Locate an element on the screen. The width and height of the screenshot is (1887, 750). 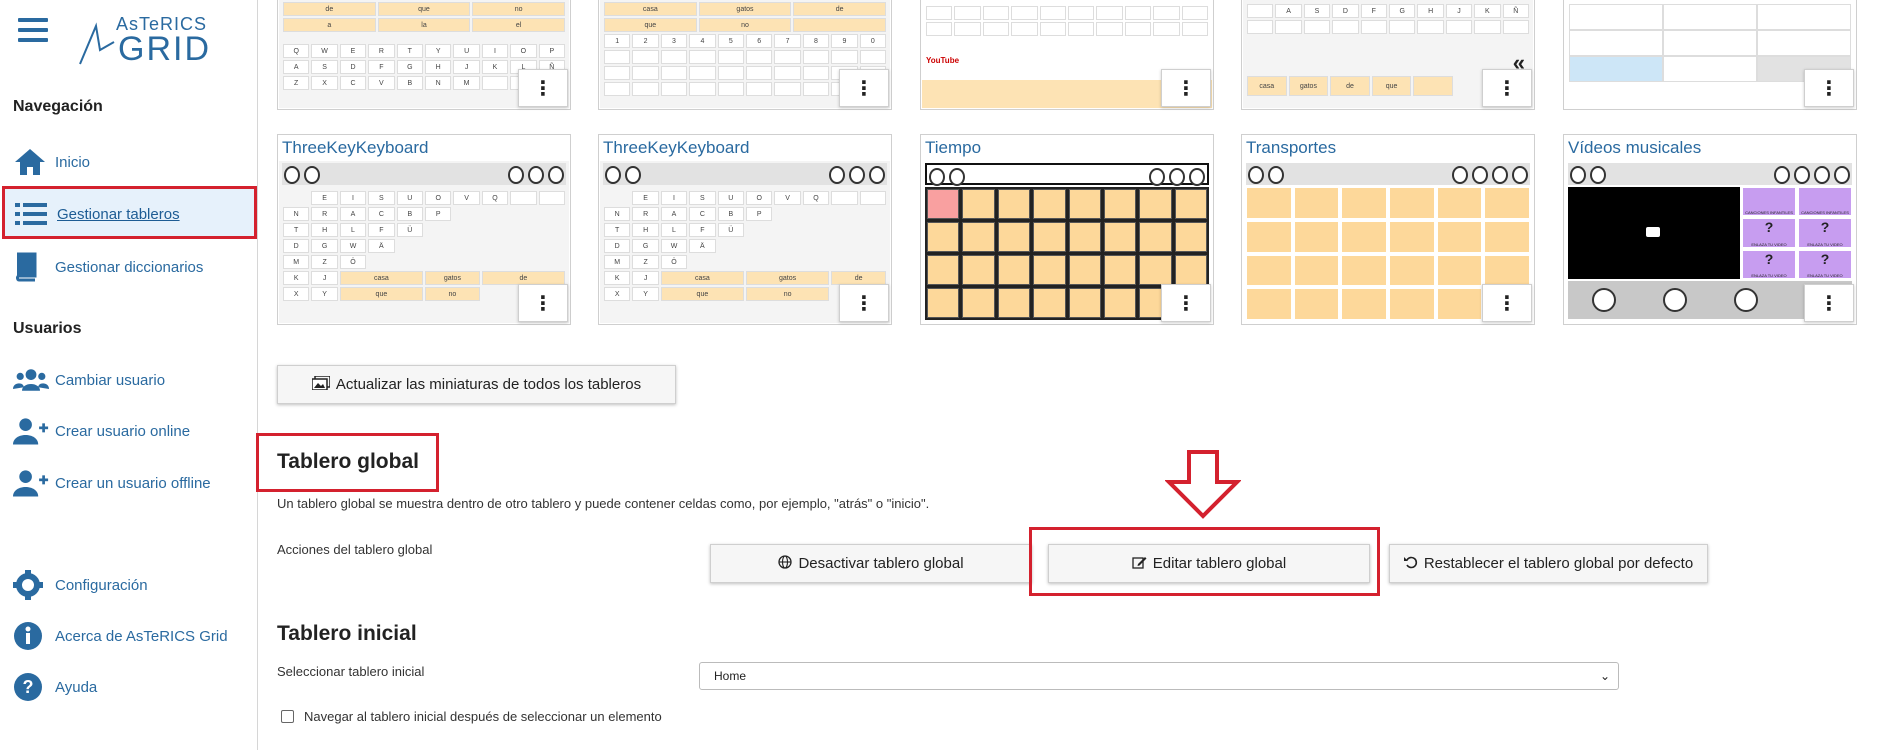
board-name: Vídeos musicales is located at coordinates (1634, 148).